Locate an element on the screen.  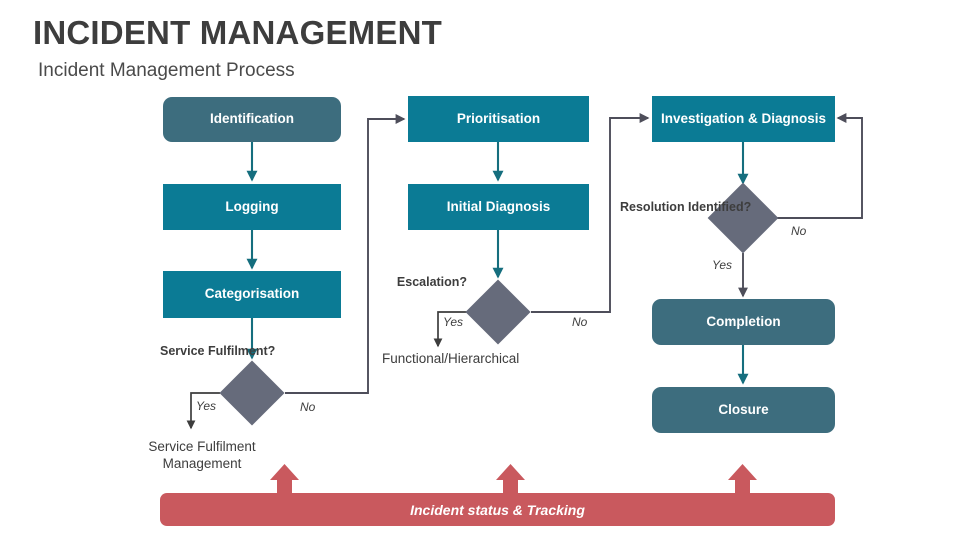
node-closure: Closure is located at coordinates (743, 410).